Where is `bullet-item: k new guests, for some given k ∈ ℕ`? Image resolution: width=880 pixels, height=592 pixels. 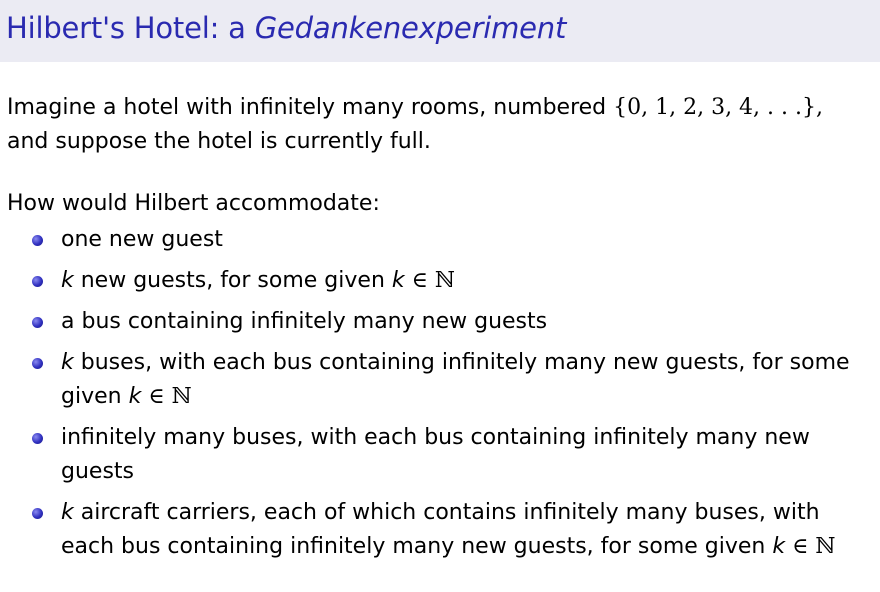 bullet-item: k new guests, for some given k ∈ ℕ is located at coordinates (440, 281).